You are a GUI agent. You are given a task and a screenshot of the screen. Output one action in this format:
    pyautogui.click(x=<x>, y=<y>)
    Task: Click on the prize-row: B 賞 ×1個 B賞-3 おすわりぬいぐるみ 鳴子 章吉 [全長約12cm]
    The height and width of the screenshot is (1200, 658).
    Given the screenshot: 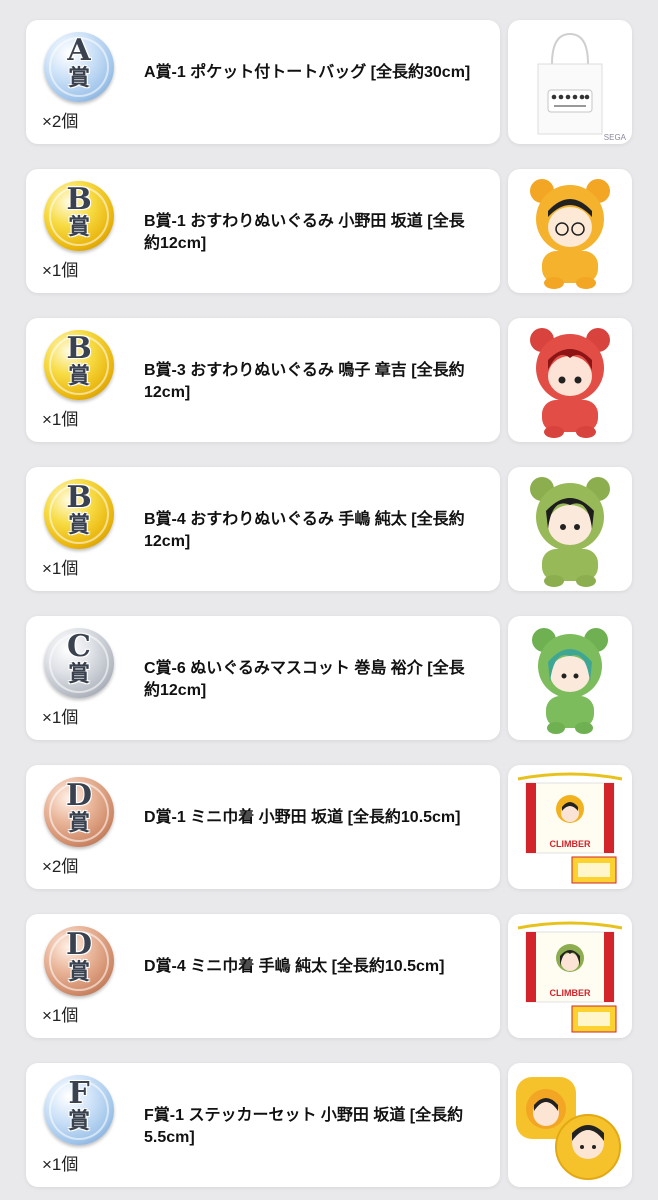 What is the action you would take?
    pyautogui.click(x=329, y=380)
    